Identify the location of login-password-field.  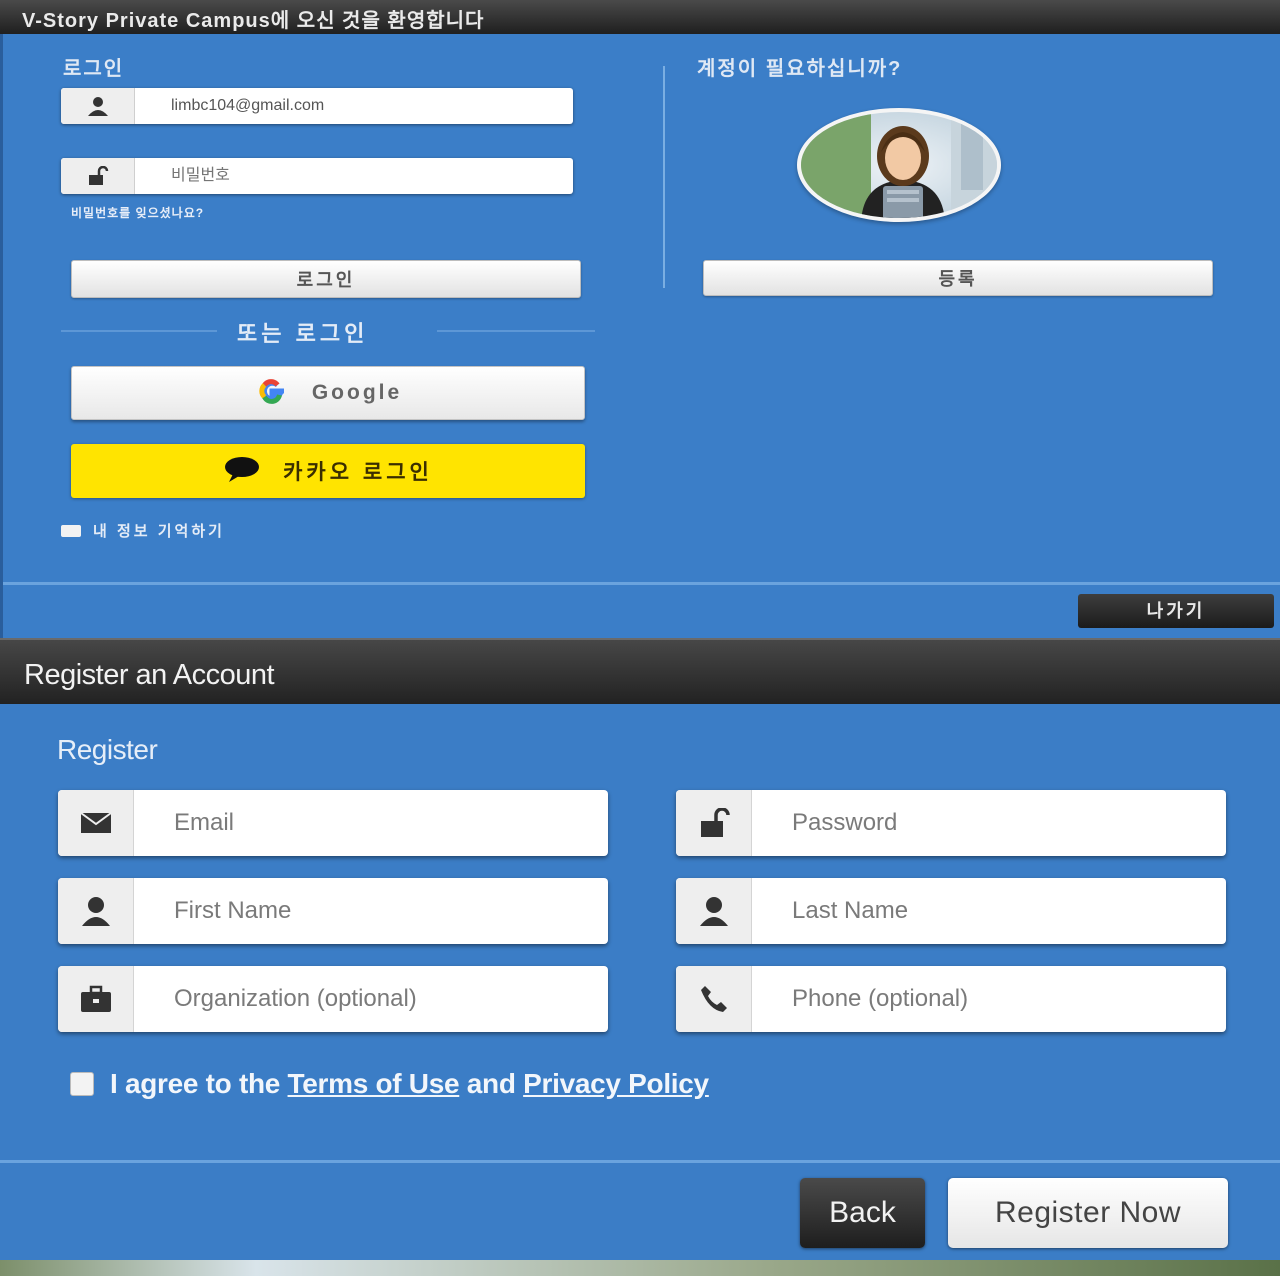
(317, 176).